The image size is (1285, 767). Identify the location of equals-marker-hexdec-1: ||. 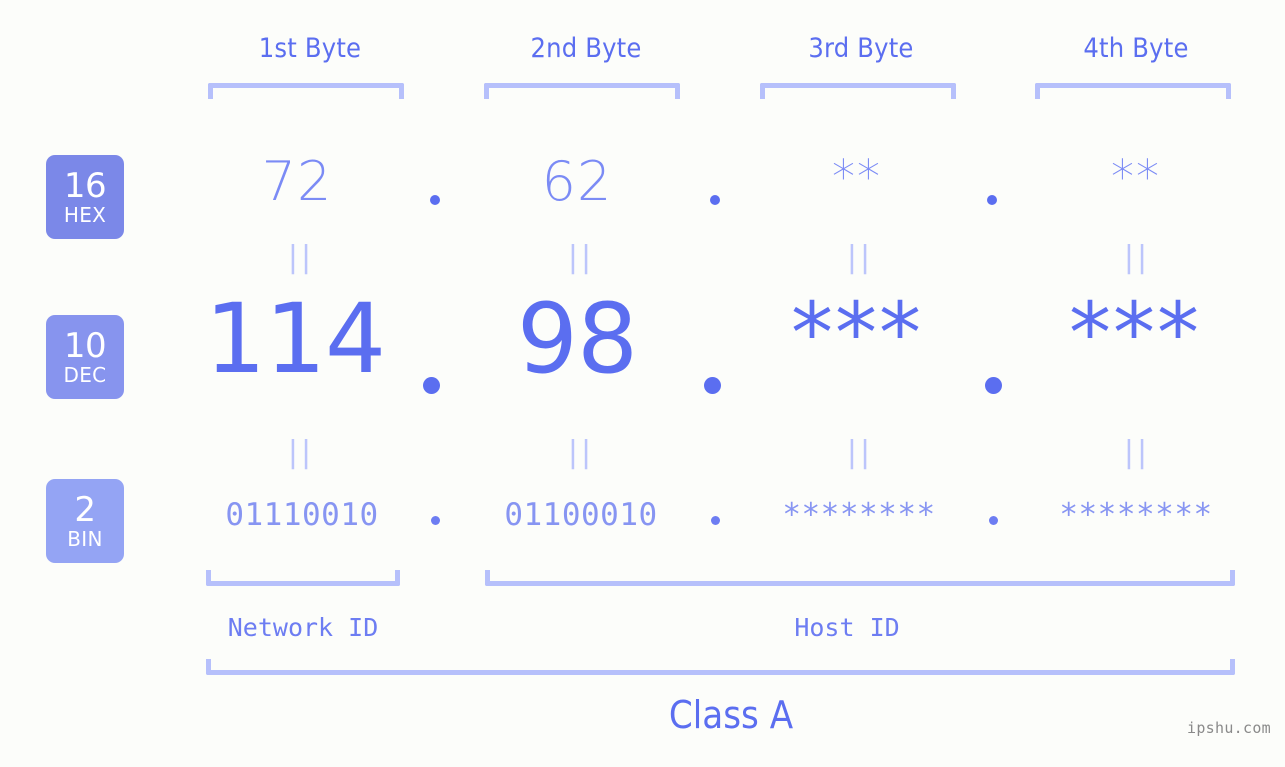
(301, 257).